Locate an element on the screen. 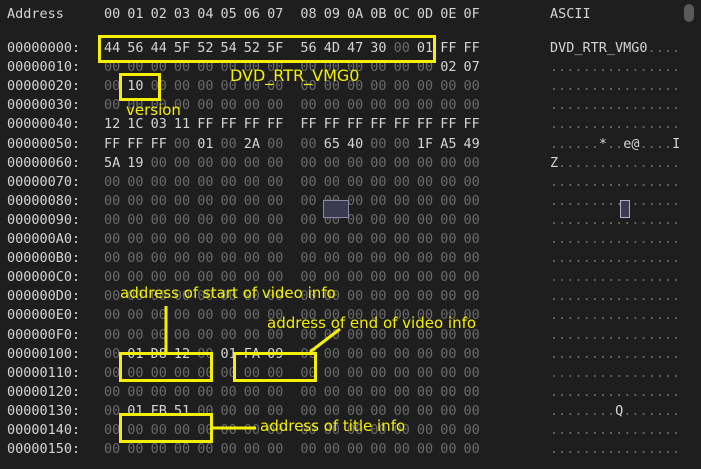 This screenshot has width=701, height=469. version-annotation: version is located at coordinates (153, 110).